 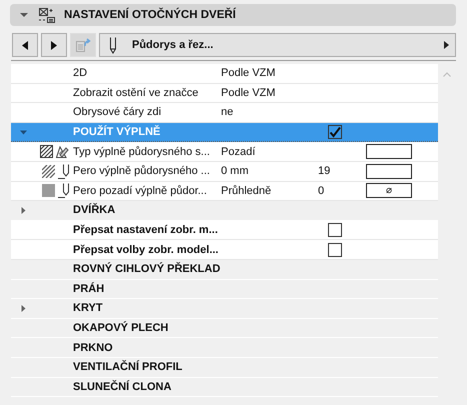 What do you see at coordinates (94, 210) in the screenshot?
I see `group-title: DVÍŘKA` at bounding box center [94, 210].